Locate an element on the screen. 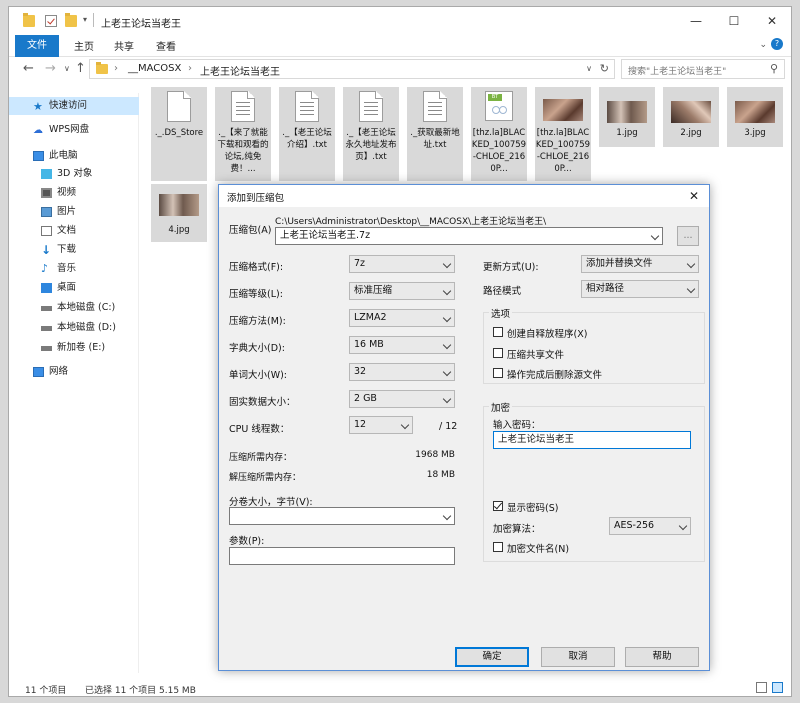 The width and height of the screenshot is (800, 703). path-mode-select: 相对路径 is located at coordinates (640, 289).